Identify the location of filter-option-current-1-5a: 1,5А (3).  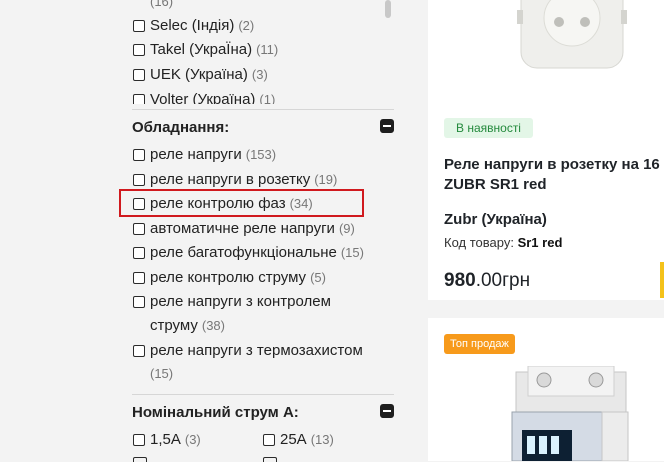
(167, 439).